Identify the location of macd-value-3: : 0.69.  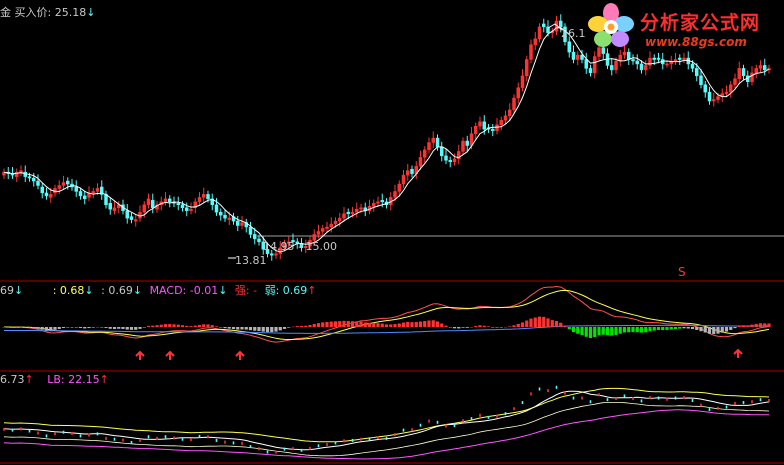
(117, 290).